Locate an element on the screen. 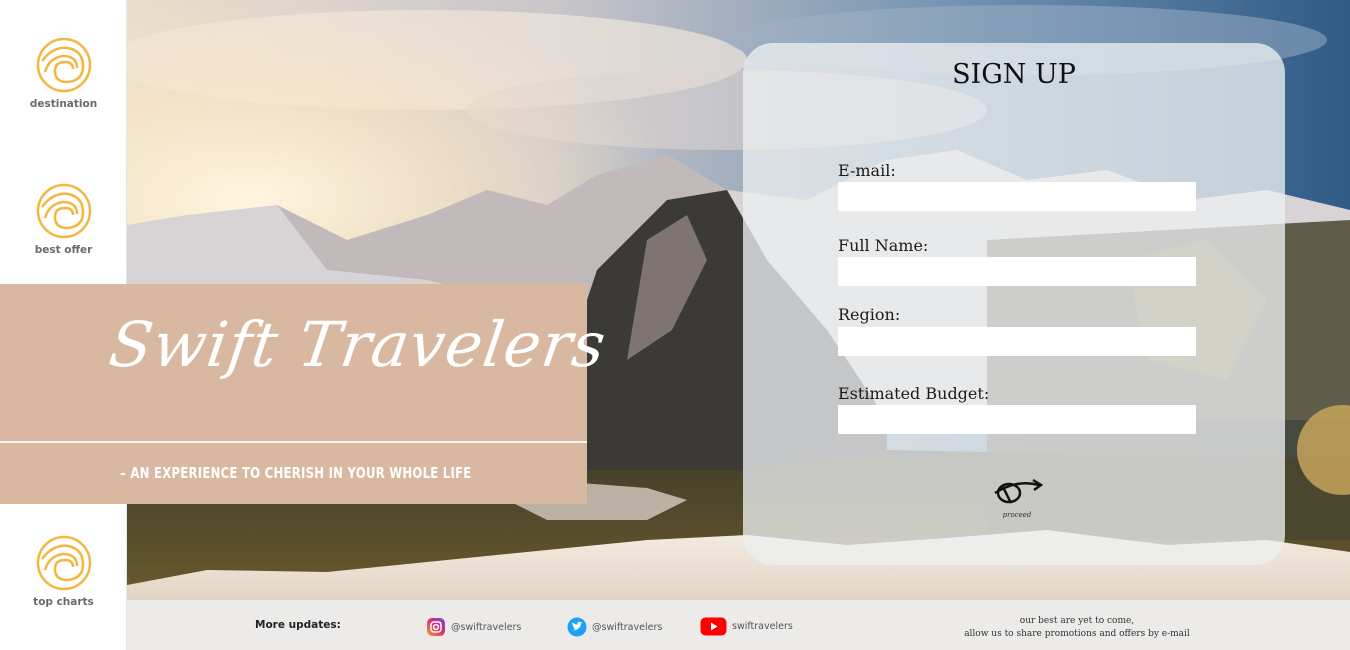 Image resolution: width=1350 pixels, height=650 pixels. instagram-icon is located at coordinates (436, 627).